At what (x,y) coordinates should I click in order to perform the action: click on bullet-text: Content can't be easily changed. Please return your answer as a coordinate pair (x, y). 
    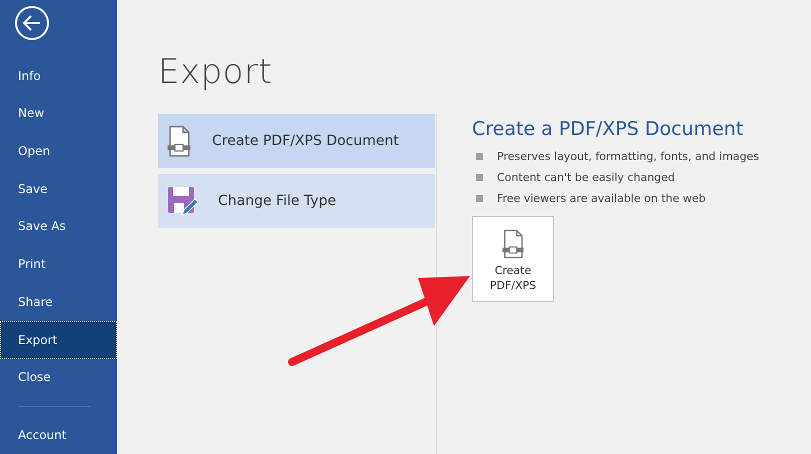
    Looking at the image, I should click on (586, 177).